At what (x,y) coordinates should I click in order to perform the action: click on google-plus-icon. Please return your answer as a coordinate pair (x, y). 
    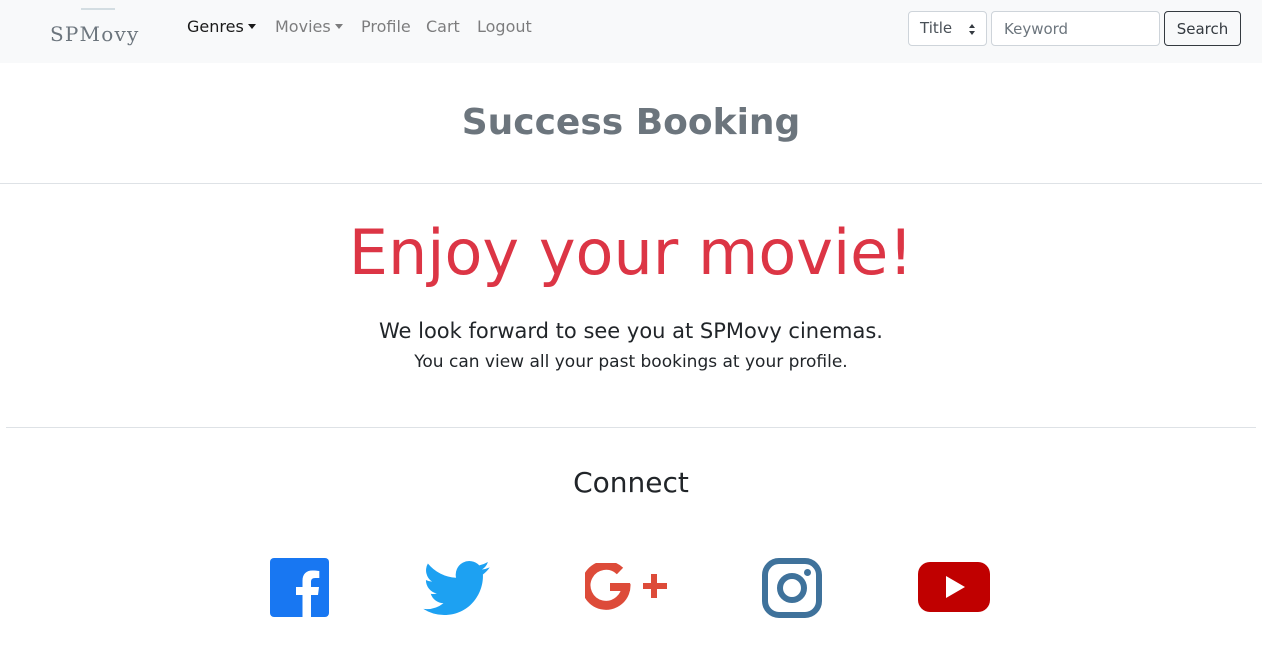
    Looking at the image, I should click on (626, 586).